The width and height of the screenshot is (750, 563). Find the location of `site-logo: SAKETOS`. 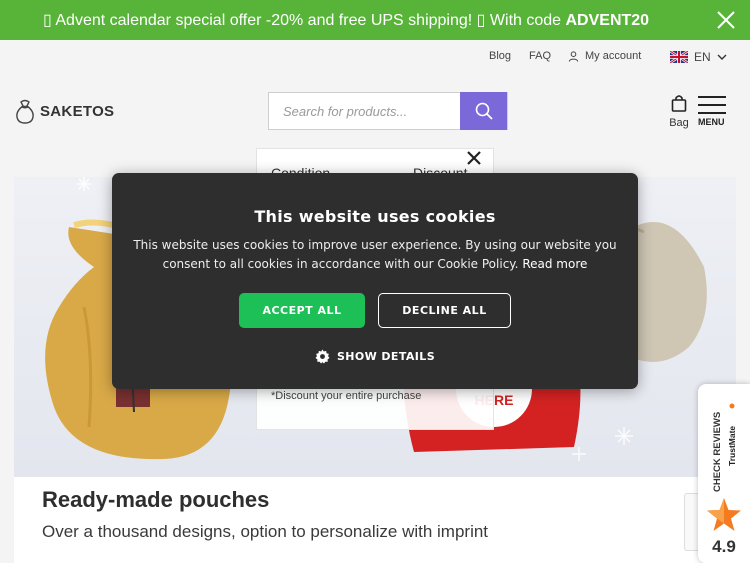

site-logo: SAKETOS is located at coordinates (64, 111).